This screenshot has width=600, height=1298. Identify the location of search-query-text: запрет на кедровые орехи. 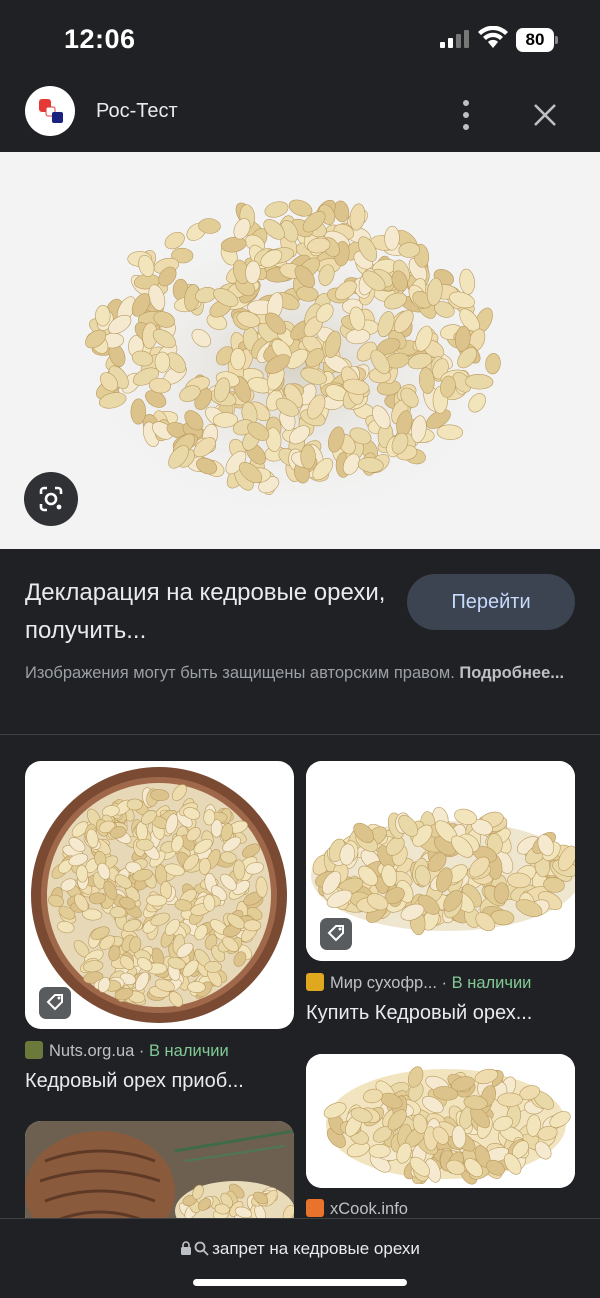
(316, 1248).